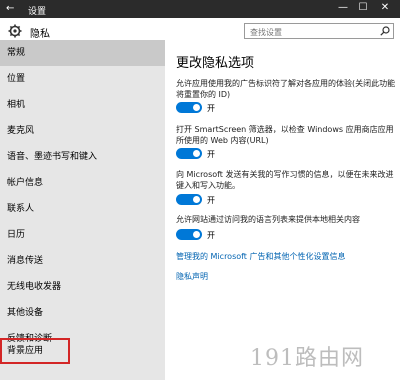  Describe the element at coordinates (82, 261) in the screenshot. I see `sidebar-item-messaging: 消息传送` at that location.